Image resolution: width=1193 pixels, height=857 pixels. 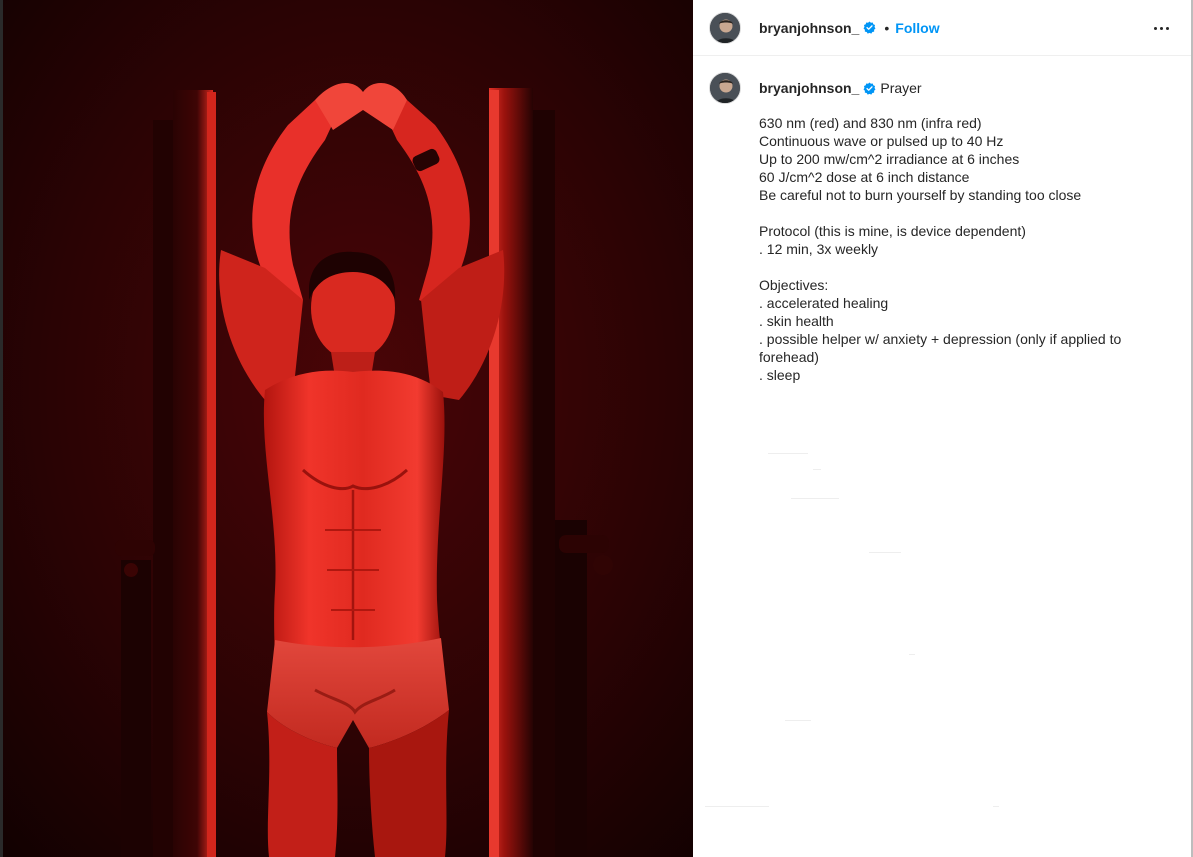 What do you see at coordinates (824, 303) in the screenshot?
I see `caption-line: . accelerated healing` at bounding box center [824, 303].